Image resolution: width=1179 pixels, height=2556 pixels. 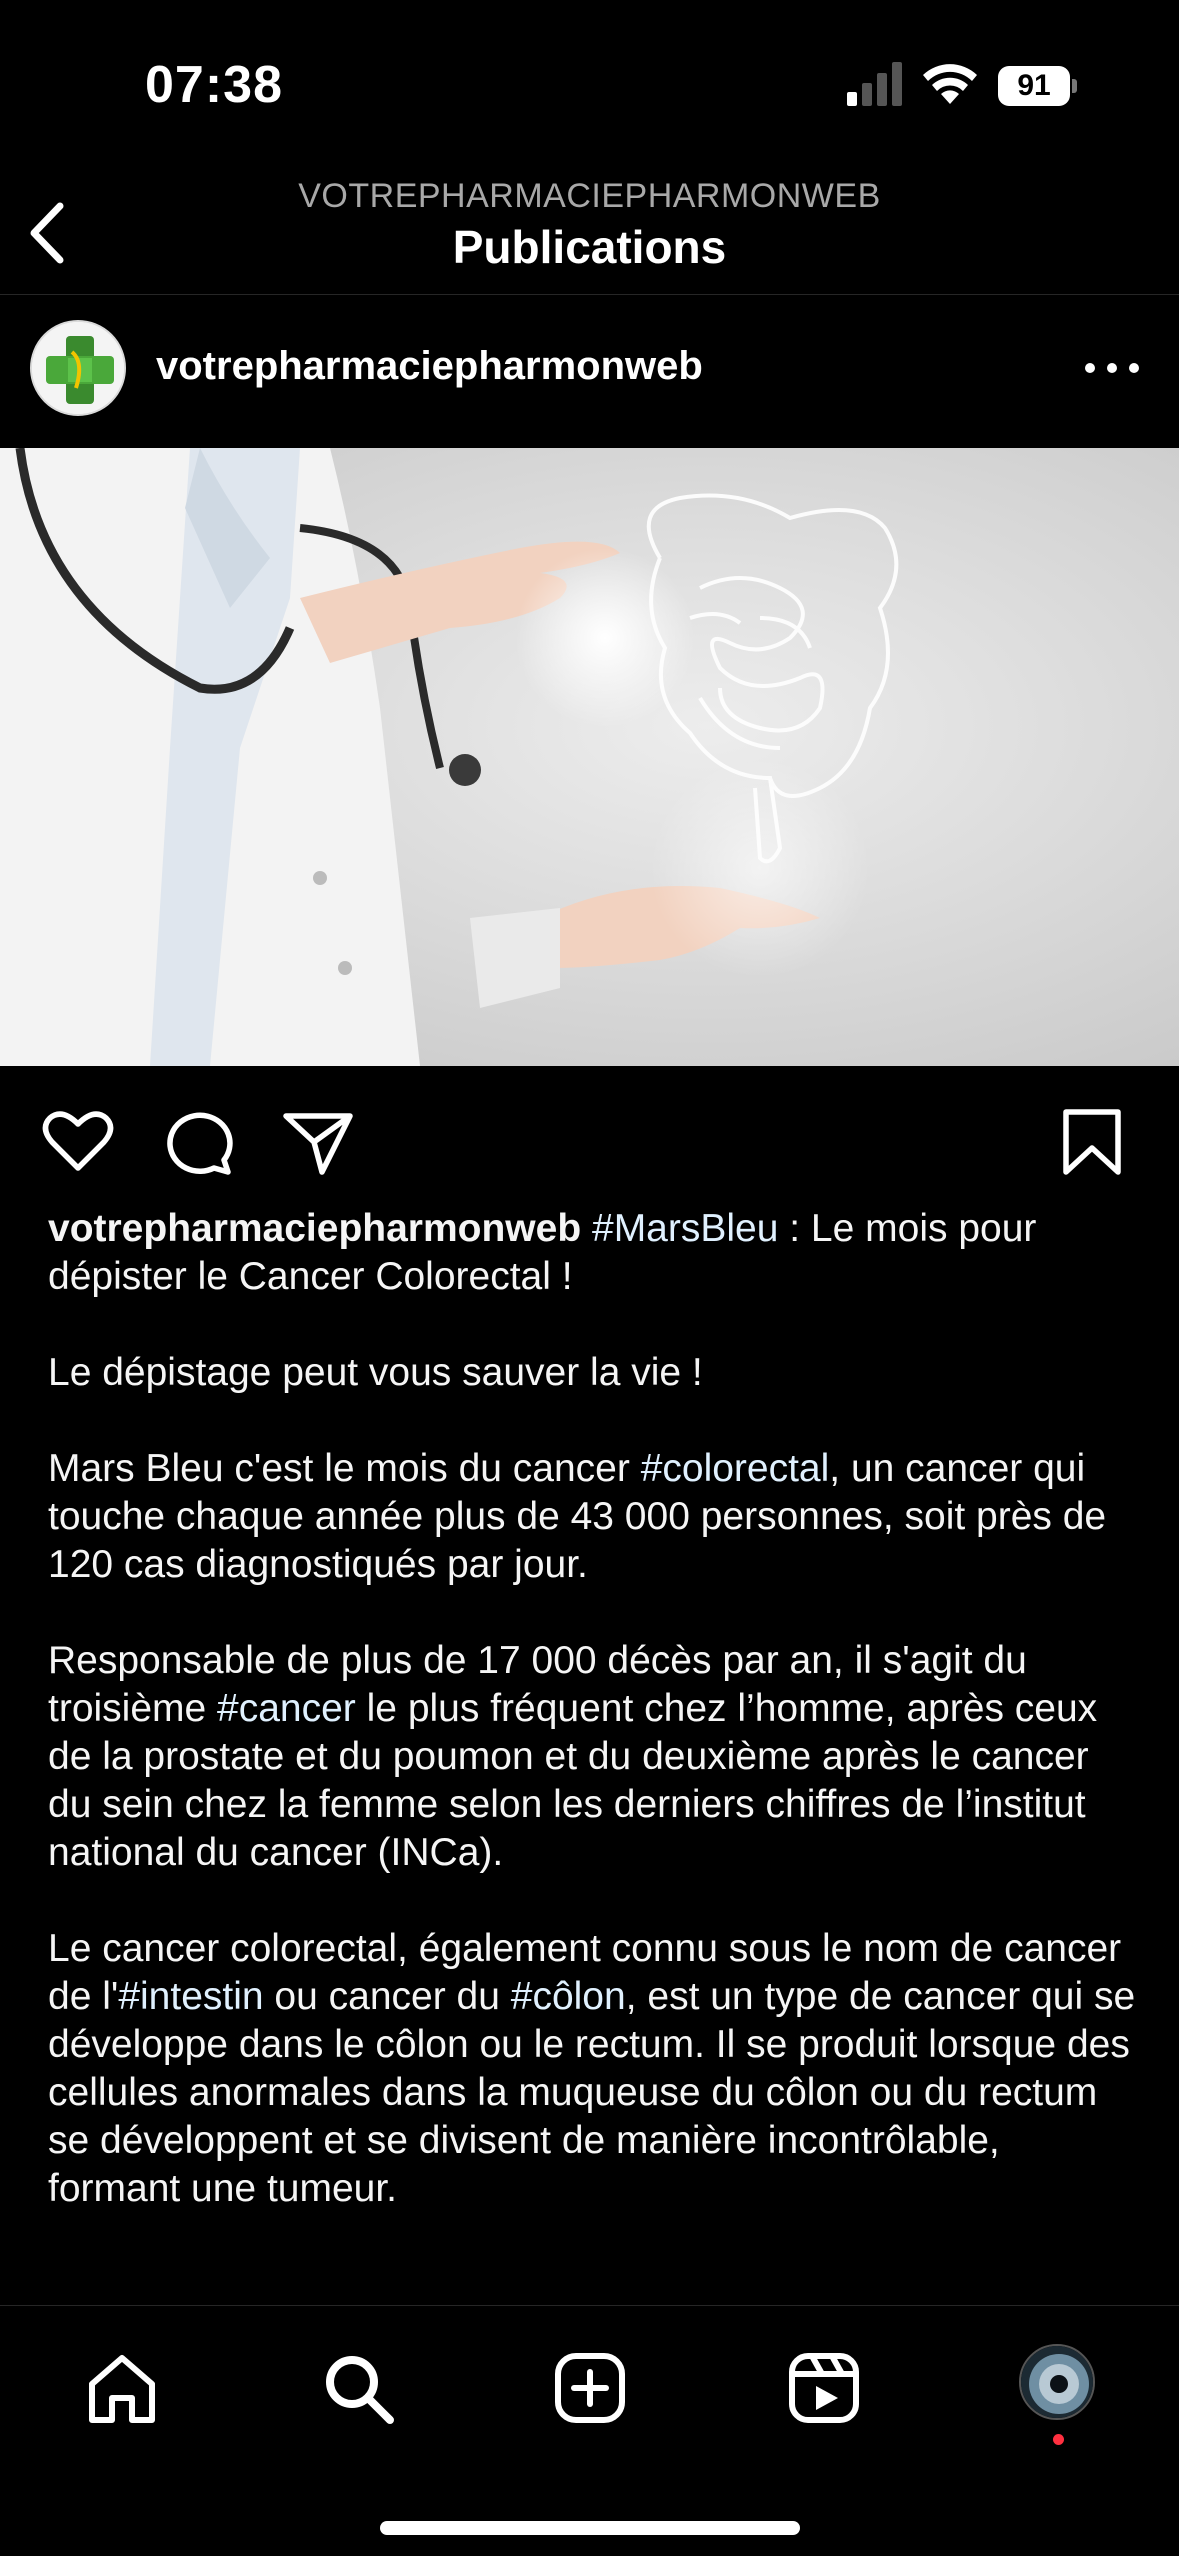 What do you see at coordinates (589, 247) in the screenshot?
I see `page-title: Publications` at bounding box center [589, 247].